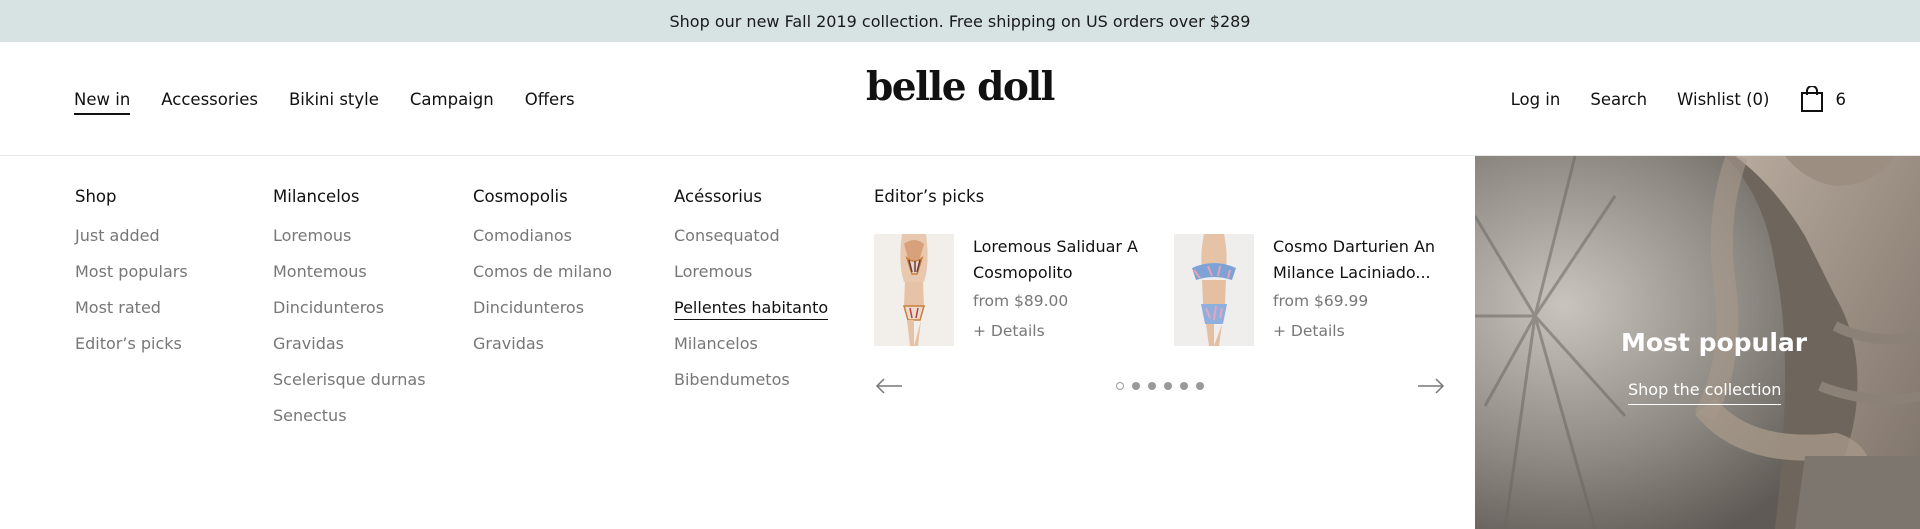  Describe the element at coordinates (1823, 99) in the screenshot. I see `cart-button: 6` at that location.